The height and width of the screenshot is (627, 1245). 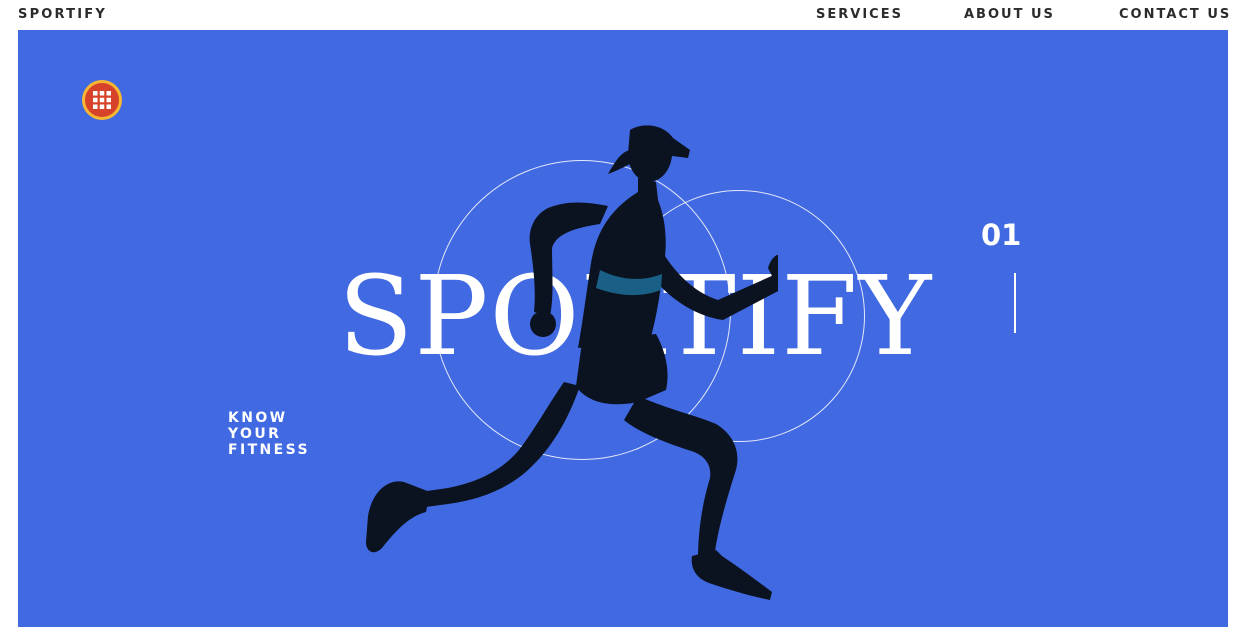 What do you see at coordinates (1015, 303) in the screenshot?
I see `slide-indicator-line` at bounding box center [1015, 303].